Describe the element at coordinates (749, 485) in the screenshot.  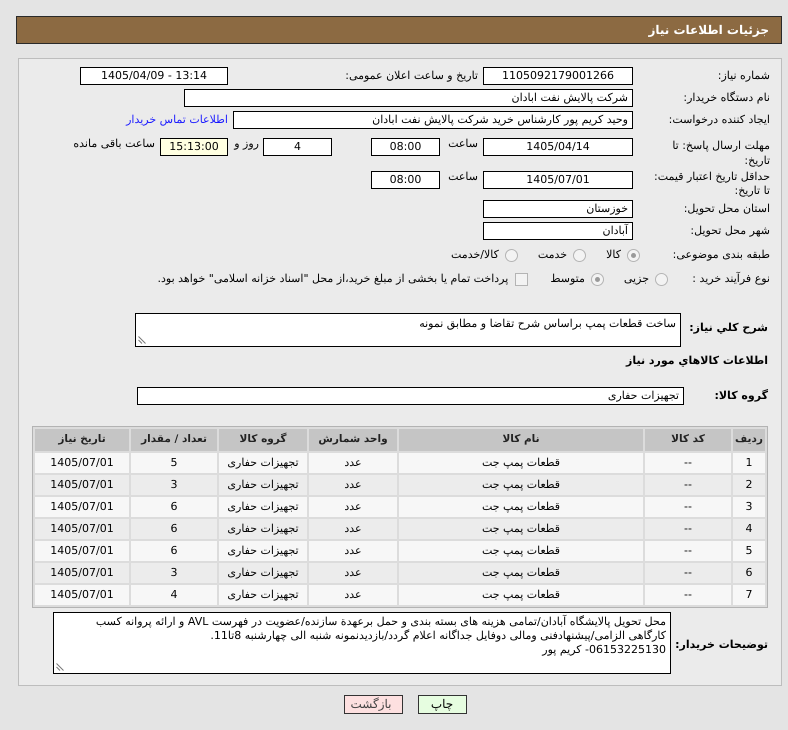
I see `table-cell: 2` at that location.